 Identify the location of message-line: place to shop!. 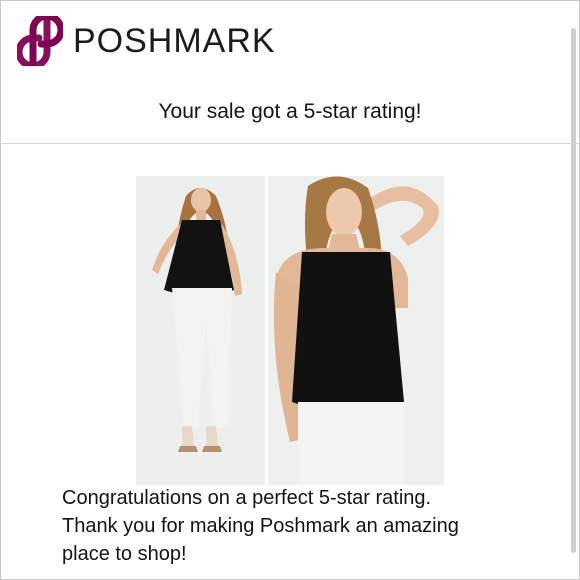
(124, 554).